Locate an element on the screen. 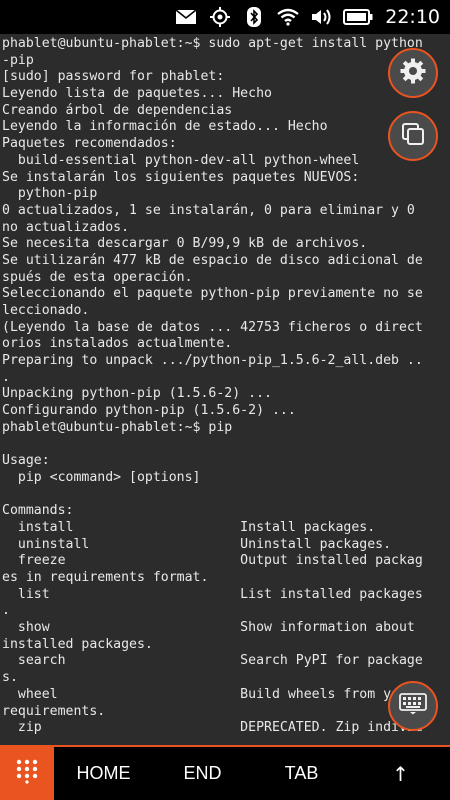  terminal-line: no actualizados. is located at coordinates (66, 227).